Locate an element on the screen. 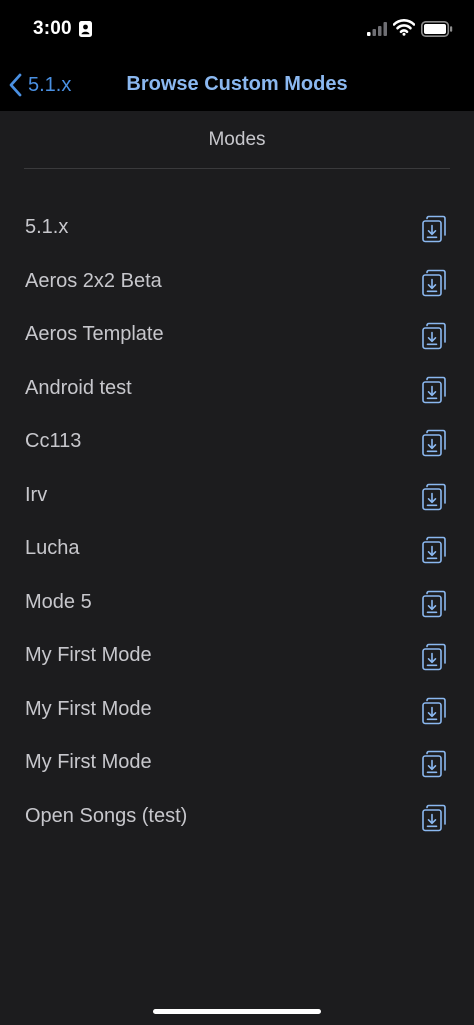 This screenshot has height=1025, width=474. mode-name: Lucha is located at coordinates (52, 548).